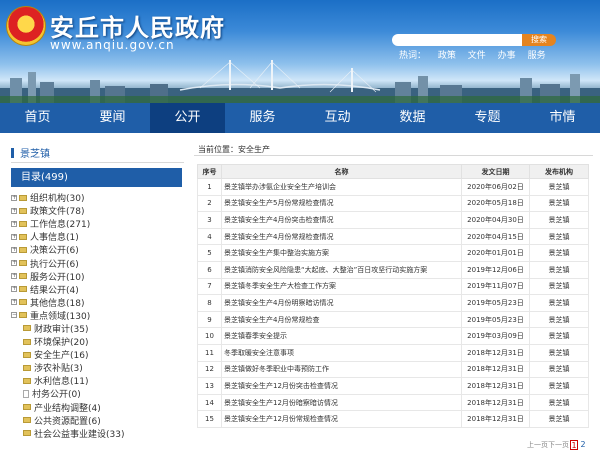  Describe the element at coordinates (447, 56) in the screenshot. I see `hot-word-link: 政策` at that location.